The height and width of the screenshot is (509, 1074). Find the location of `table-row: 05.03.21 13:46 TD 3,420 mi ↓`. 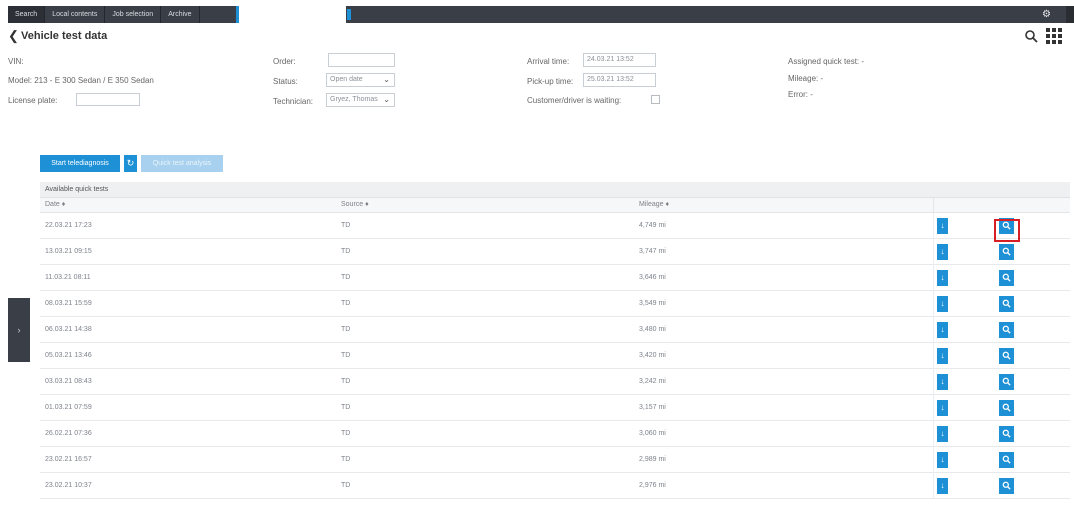

table-row: 05.03.21 13:46 TD 3,420 mi ↓ is located at coordinates (555, 356).